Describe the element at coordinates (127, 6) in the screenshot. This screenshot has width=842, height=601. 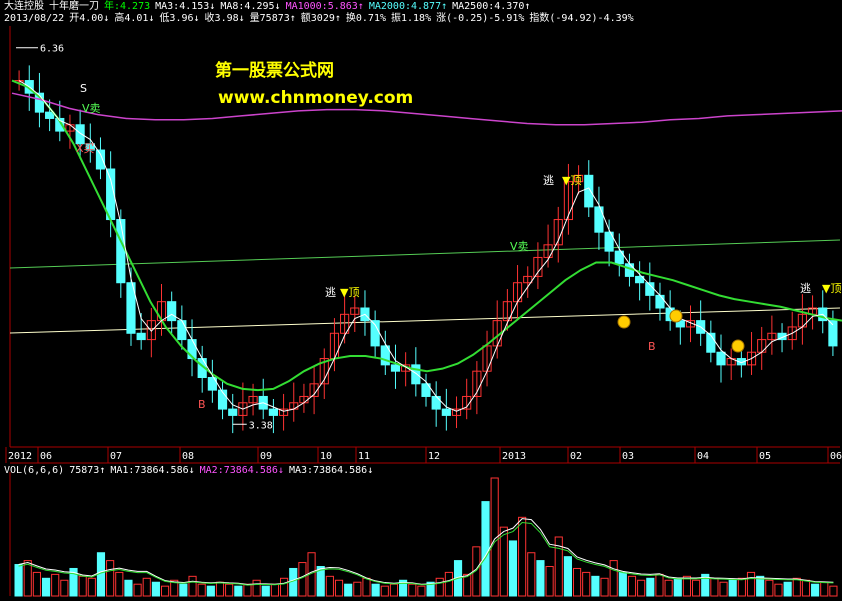
I see `header1-field-2: 年:4.273` at that location.